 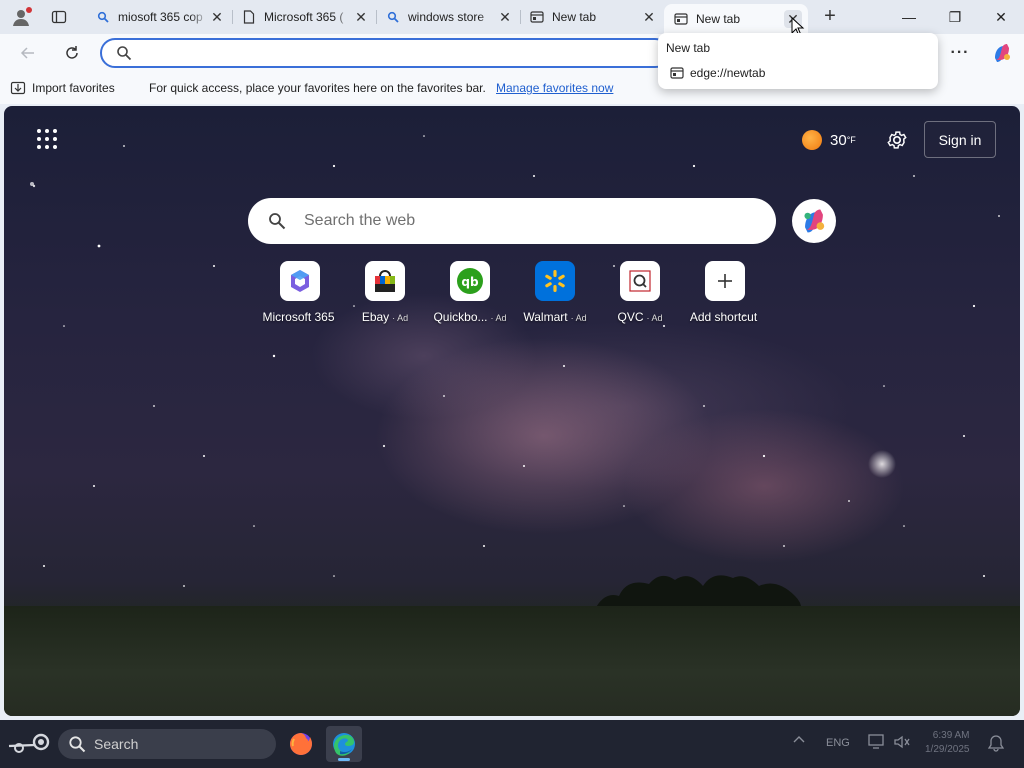 What do you see at coordinates (960, 53) in the screenshot?
I see `more-menu-button: ···` at bounding box center [960, 53].